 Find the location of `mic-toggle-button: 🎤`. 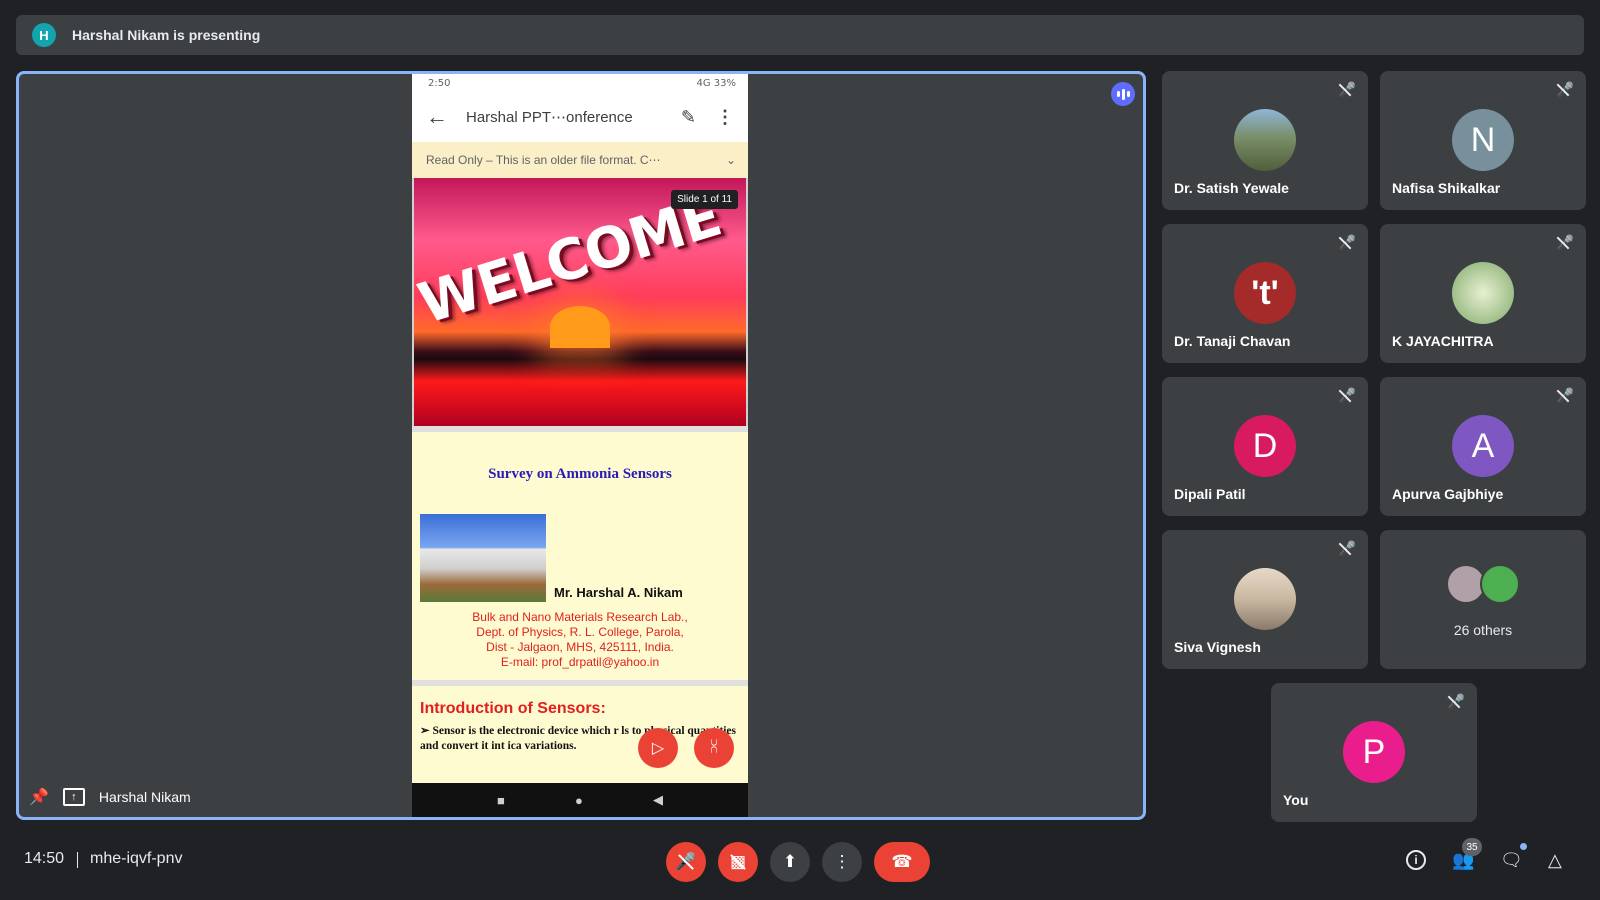

mic-toggle-button: 🎤 is located at coordinates (686, 862).